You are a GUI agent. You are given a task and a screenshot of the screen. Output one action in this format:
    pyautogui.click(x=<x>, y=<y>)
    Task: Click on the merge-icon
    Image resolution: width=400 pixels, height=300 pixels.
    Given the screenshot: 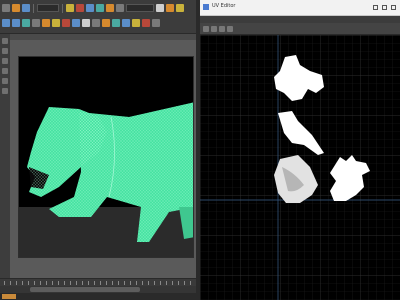 What is the action you would take?
    pyautogui.click(x=96, y=23)
    